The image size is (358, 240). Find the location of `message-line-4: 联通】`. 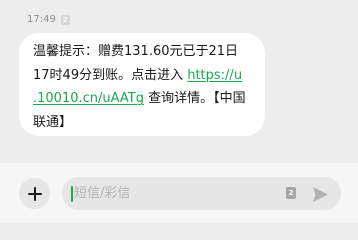

message-line-4: 联通】 is located at coordinates (53, 122).